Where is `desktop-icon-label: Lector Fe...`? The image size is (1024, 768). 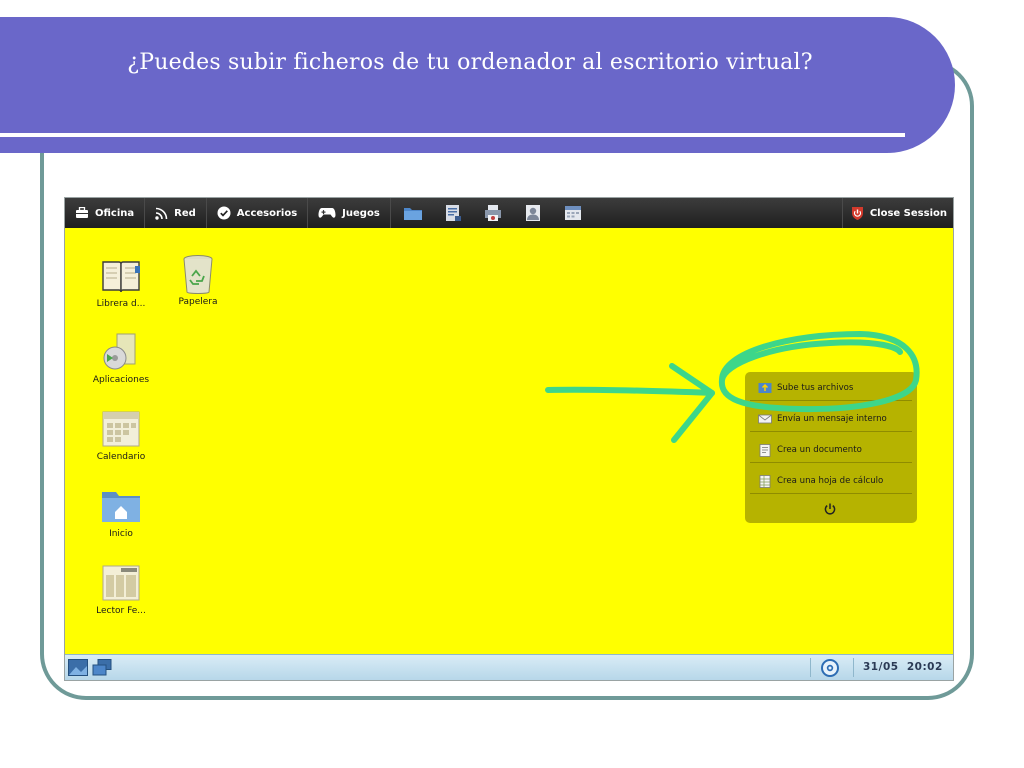
desktop-icon-label: Lector Fe... is located at coordinates (121, 611).